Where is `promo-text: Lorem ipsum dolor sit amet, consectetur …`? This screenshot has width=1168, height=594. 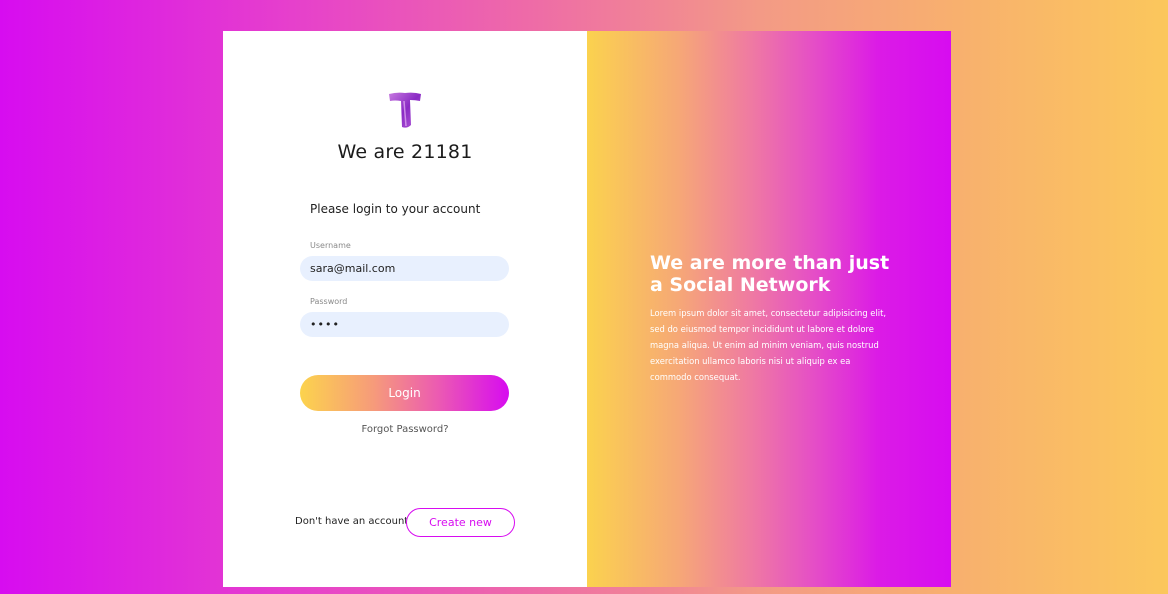 promo-text: Lorem ipsum dolor sit amet, consectetur … is located at coordinates (768, 345).